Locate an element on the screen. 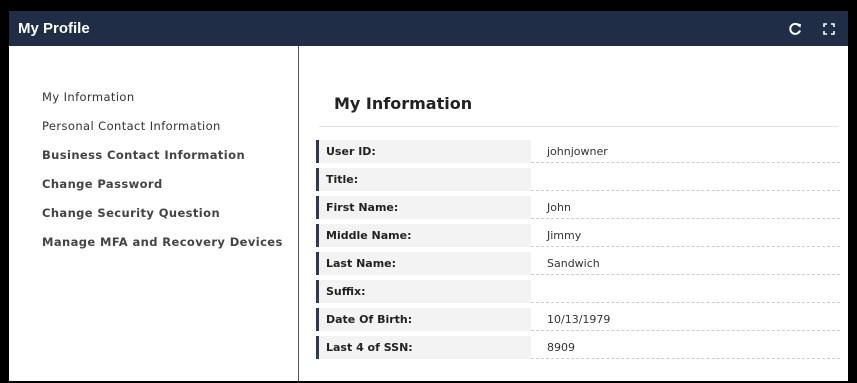  info-row-title: Title: is located at coordinates (578, 180).